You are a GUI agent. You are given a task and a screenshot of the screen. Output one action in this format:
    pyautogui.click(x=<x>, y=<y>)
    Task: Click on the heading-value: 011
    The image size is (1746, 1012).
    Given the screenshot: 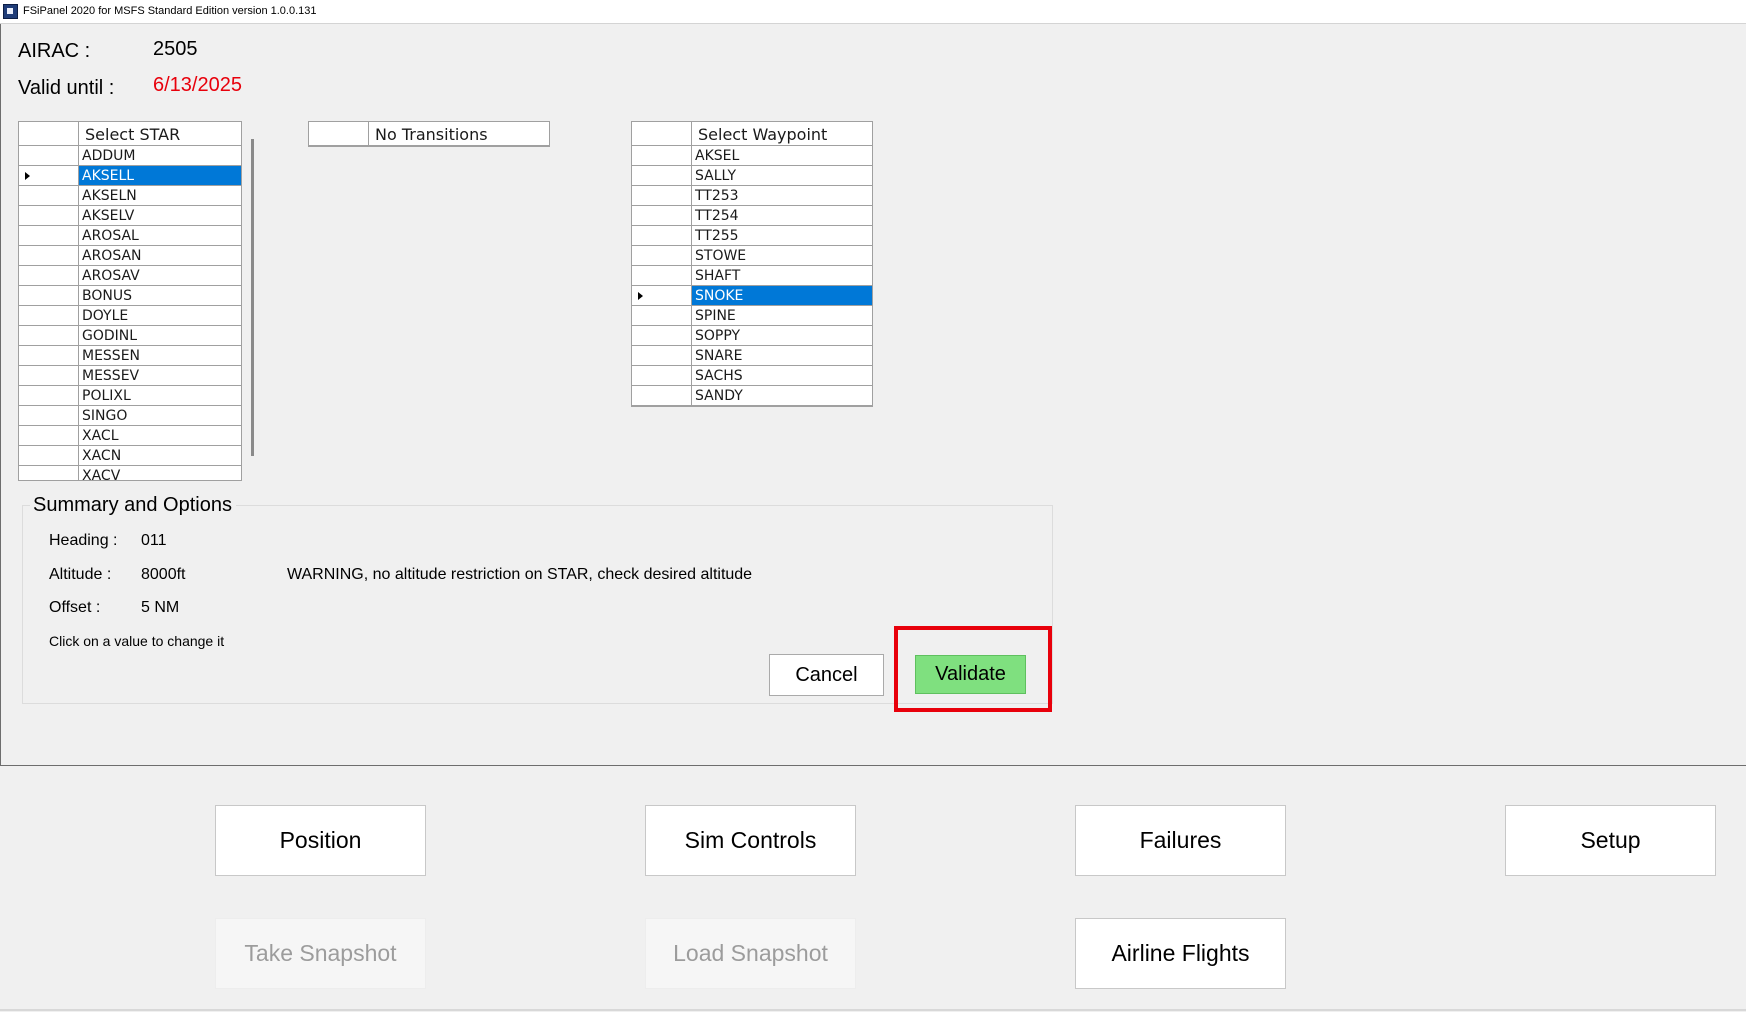 What is the action you would take?
    pyautogui.click(x=154, y=541)
    